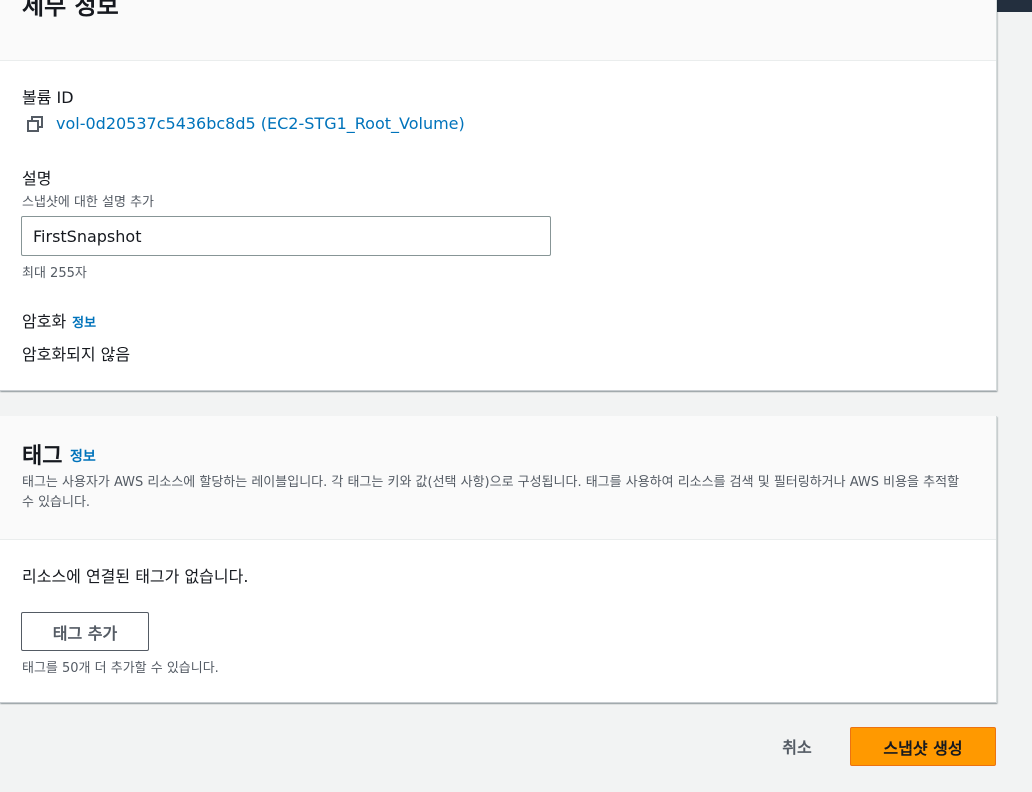 The height and width of the screenshot is (792, 1032). Describe the element at coordinates (44, 321) in the screenshot. I see `encryption-label: 암호화` at that location.